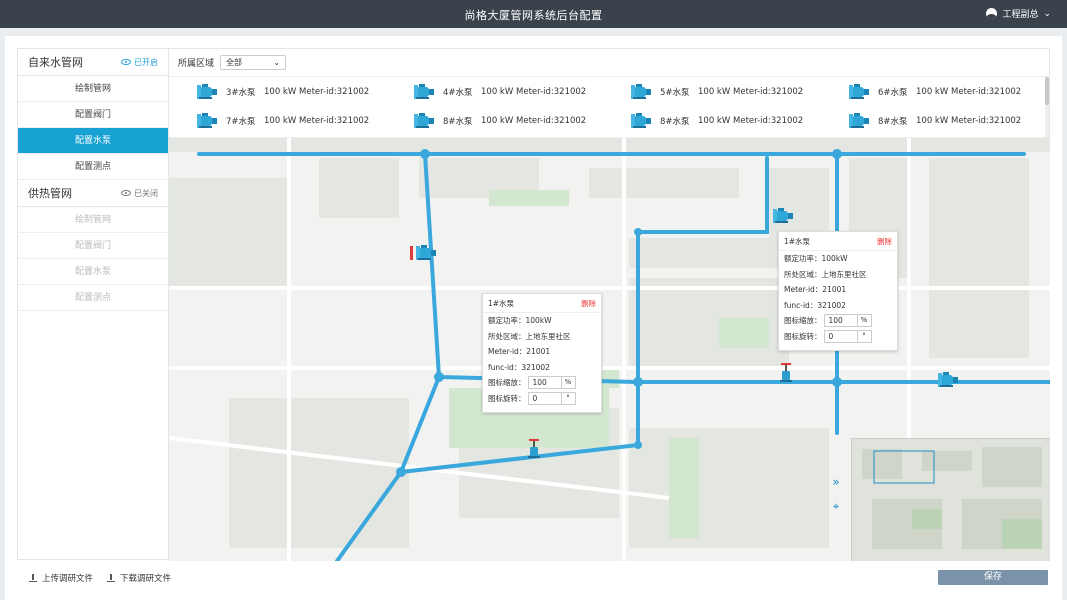  Describe the element at coordinates (948, 379) in the screenshot. I see `map-pump-icon` at that location.